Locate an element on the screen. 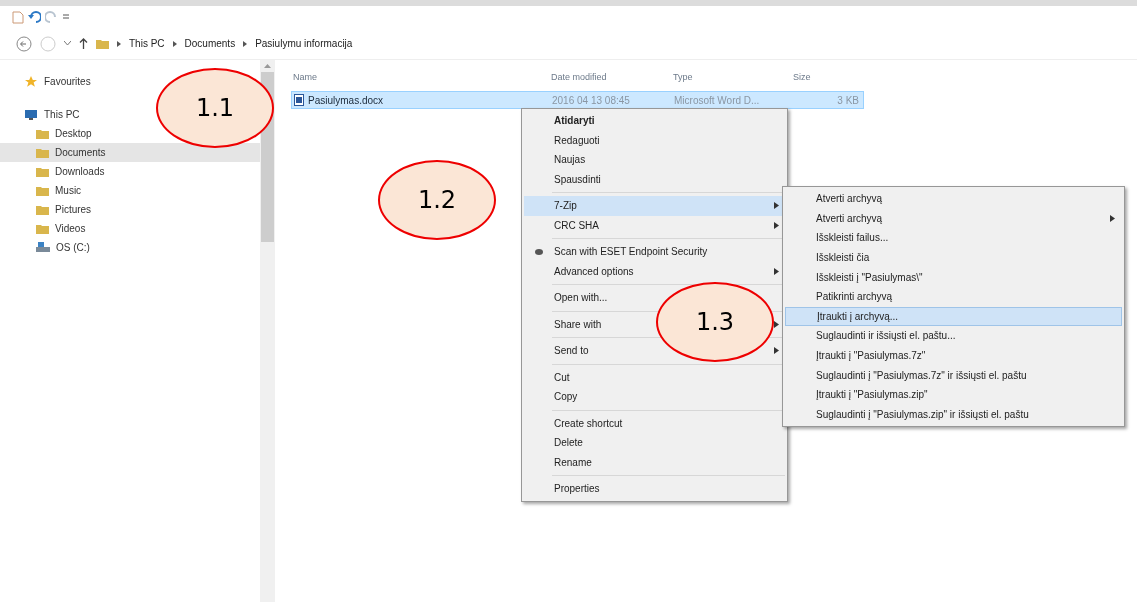 This screenshot has width=1137, height=602. nav-item: Music is located at coordinates (130, 190).